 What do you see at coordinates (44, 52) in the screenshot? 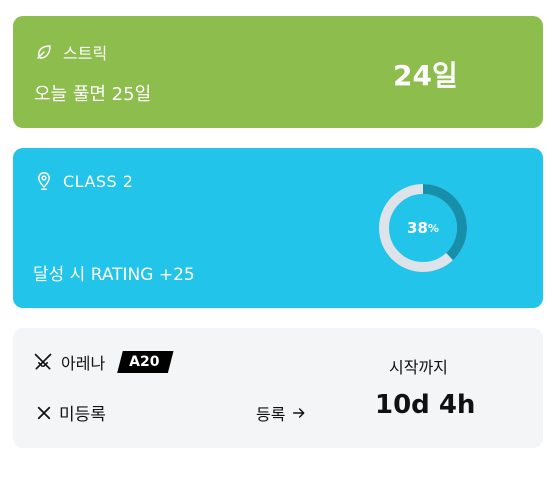
I see `leaf-icon` at bounding box center [44, 52].